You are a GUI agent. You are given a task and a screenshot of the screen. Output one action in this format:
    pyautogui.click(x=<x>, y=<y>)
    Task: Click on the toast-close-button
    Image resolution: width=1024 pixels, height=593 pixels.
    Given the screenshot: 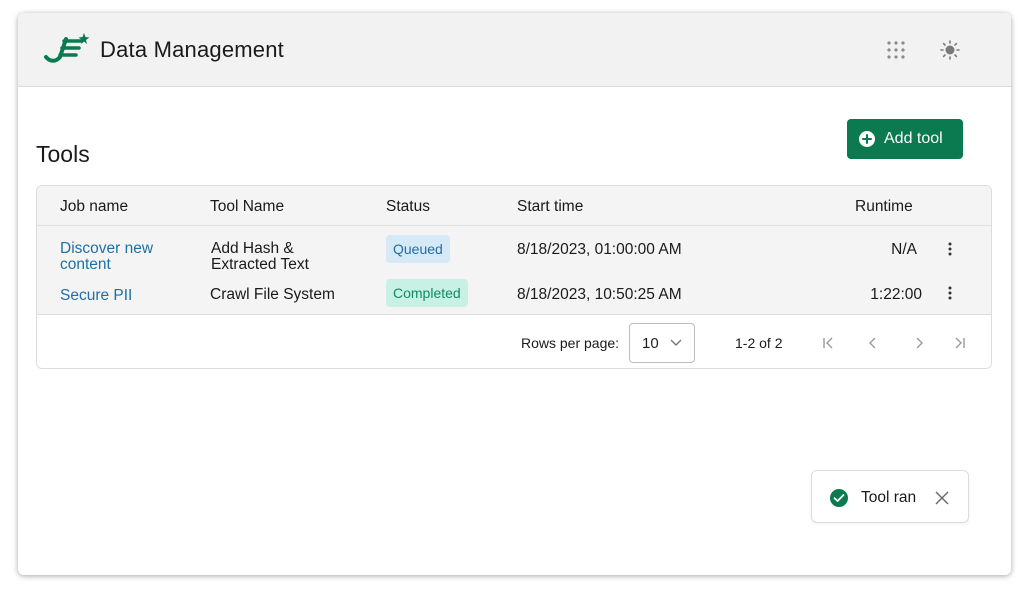 What is the action you would take?
    pyautogui.click(x=942, y=498)
    